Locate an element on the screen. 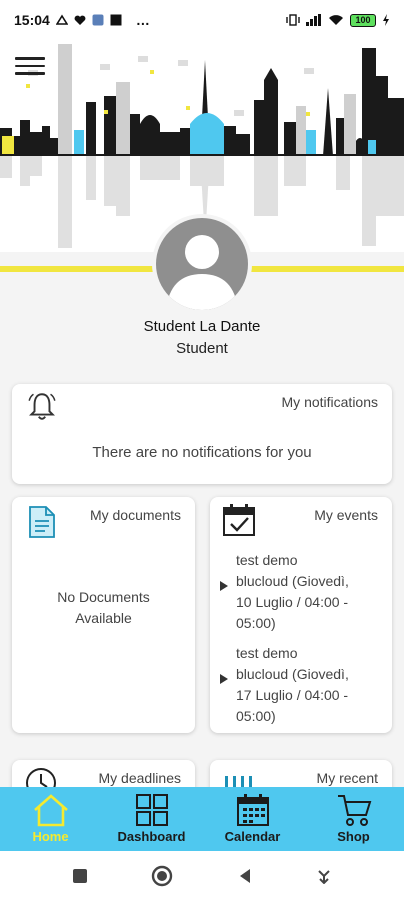 The image size is (404, 900). deadlines-title: My deadlines is located at coordinates (140, 778).